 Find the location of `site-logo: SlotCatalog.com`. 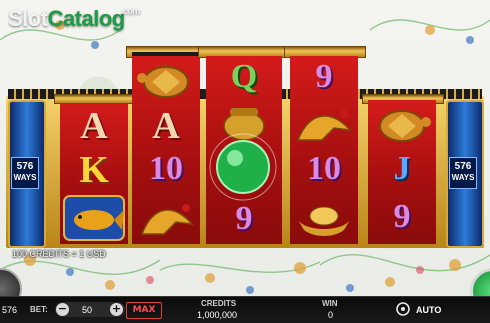

site-logo: SlotCatalog.com is located at coordinates (74, 19).